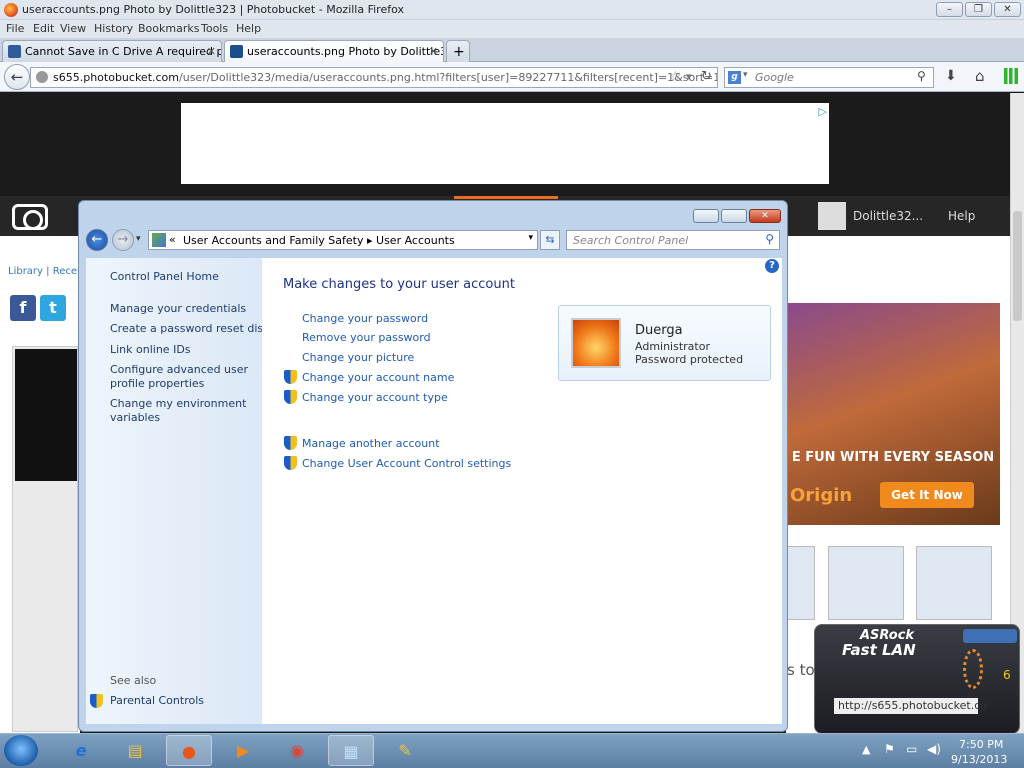 The width and height of the screenshot is (1024, 768). Describe the element at coordinates (745, 75) in the screenshot. I see `search-engine-dropdown-icon: ▾` at that location.